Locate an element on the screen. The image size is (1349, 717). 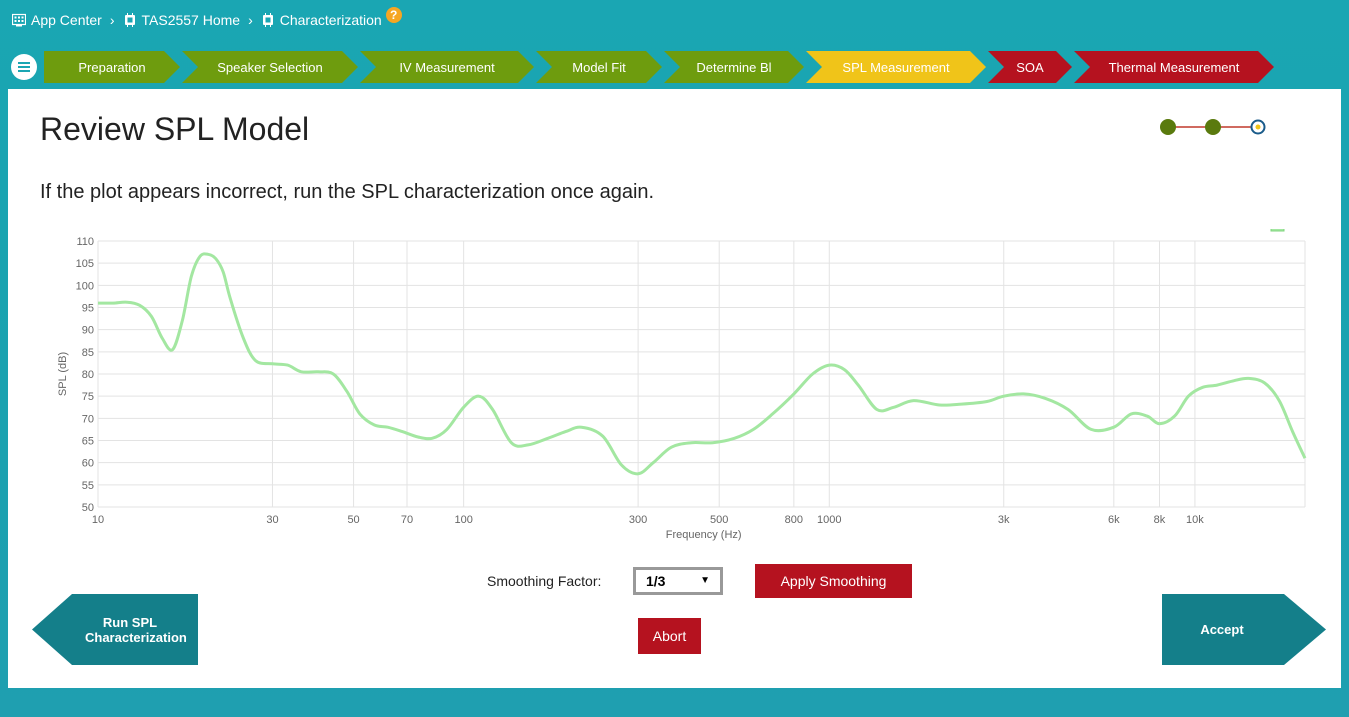
step-determine-bl: Determine Bl is located at coordinates (734, 67).